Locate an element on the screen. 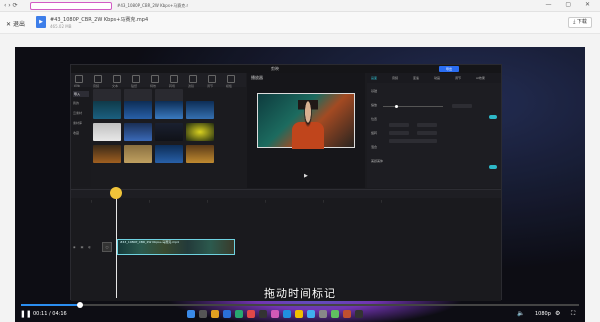  property-row-label: 位置 is located at coordinates (374, 119).